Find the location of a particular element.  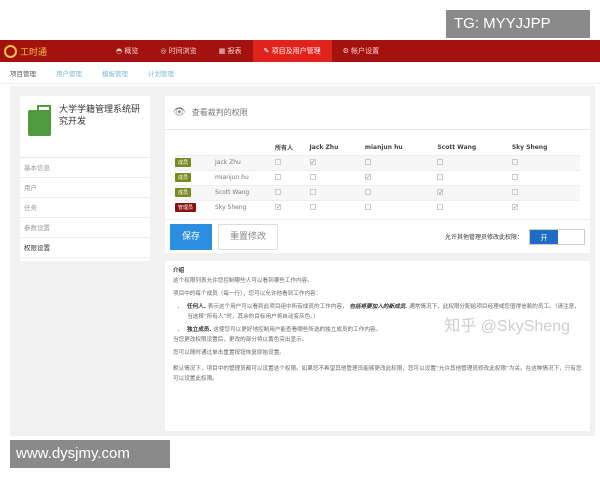

sidebar-item: 权限设置 is located at coordinates (85, 248).